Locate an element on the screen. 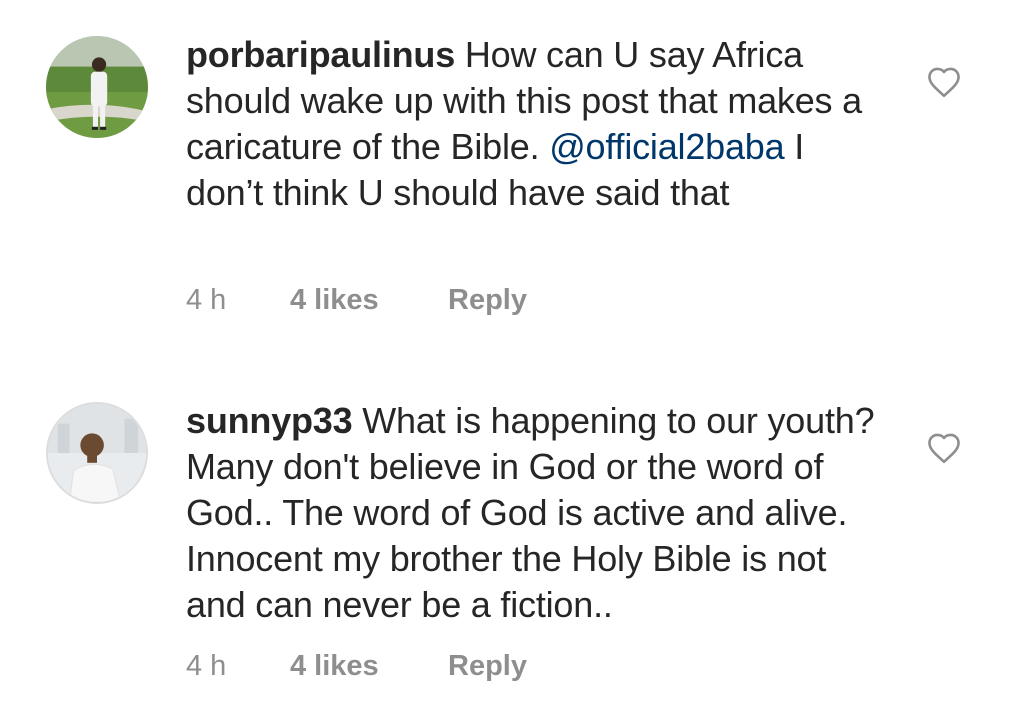  mention-link: @official2baba is located at coordinates (666, 146).